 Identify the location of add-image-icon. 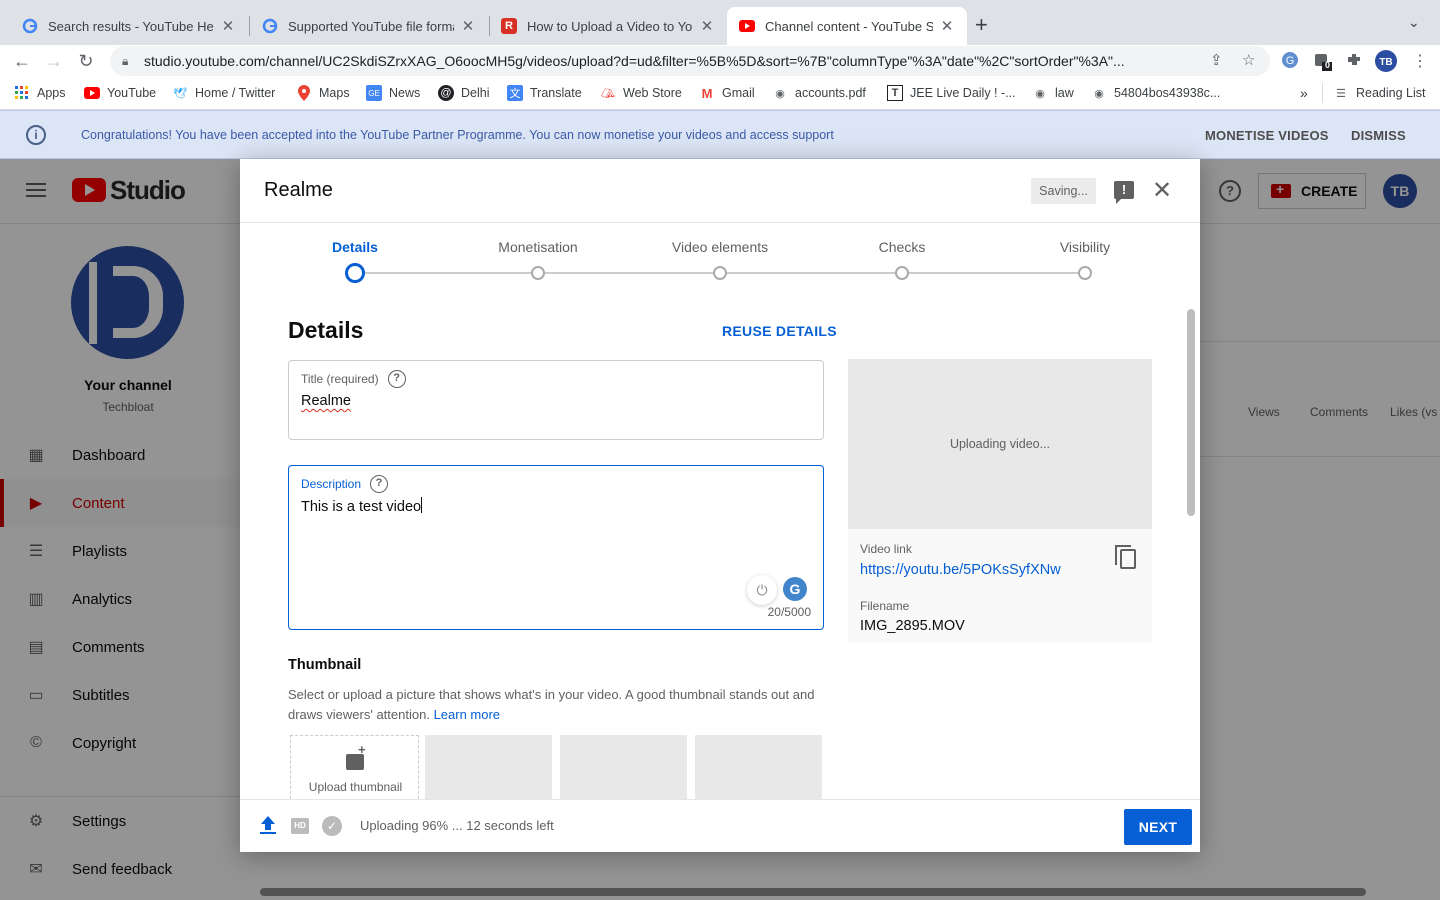
(356, 756).